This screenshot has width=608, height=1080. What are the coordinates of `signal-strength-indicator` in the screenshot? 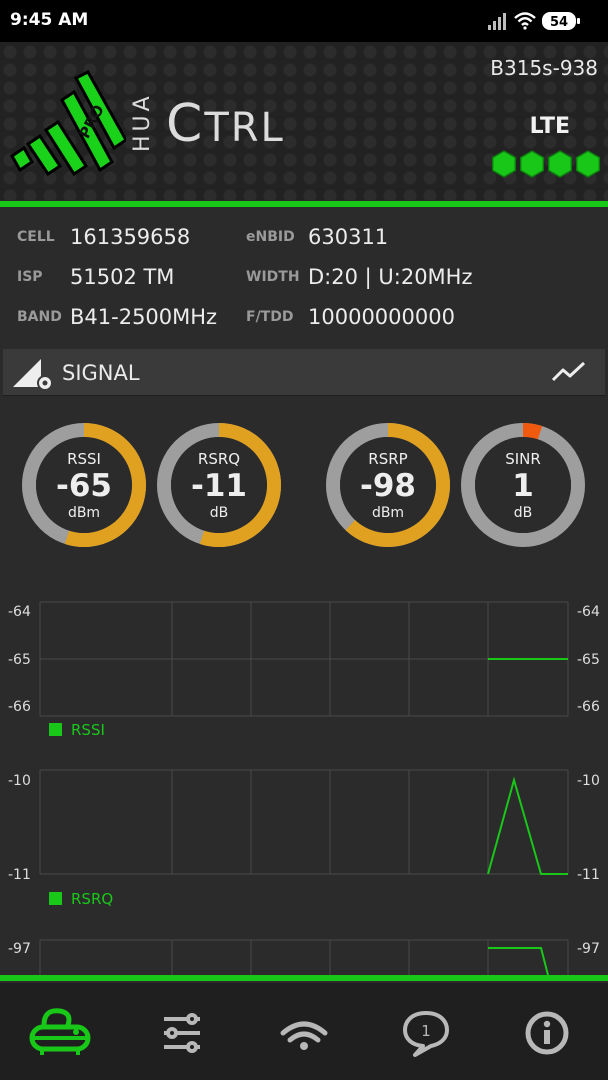 It's located at (546, 164).